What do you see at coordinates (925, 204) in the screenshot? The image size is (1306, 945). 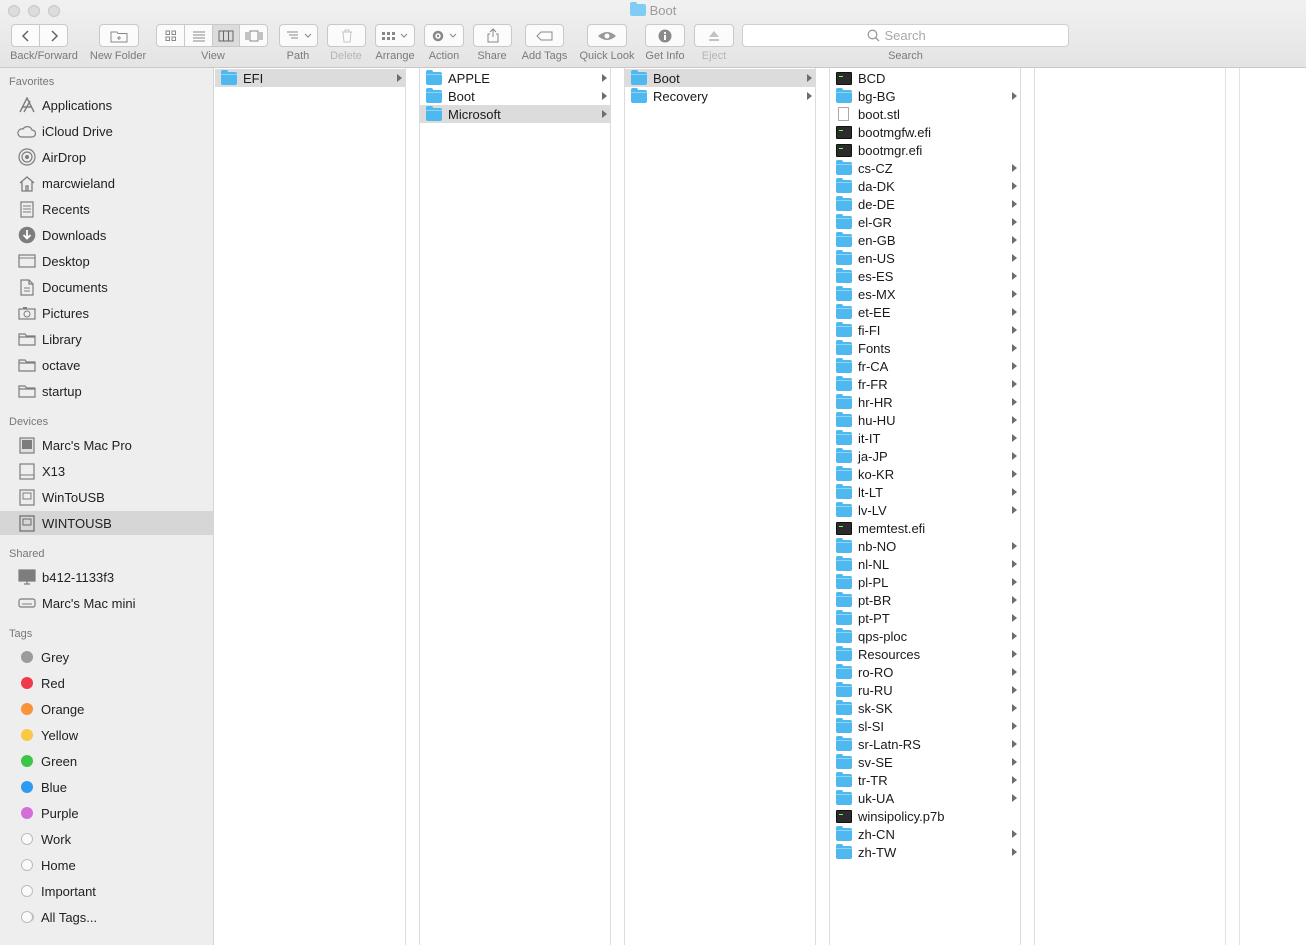 I see `folder-row: de-DE` at bounding box center [925, 204].